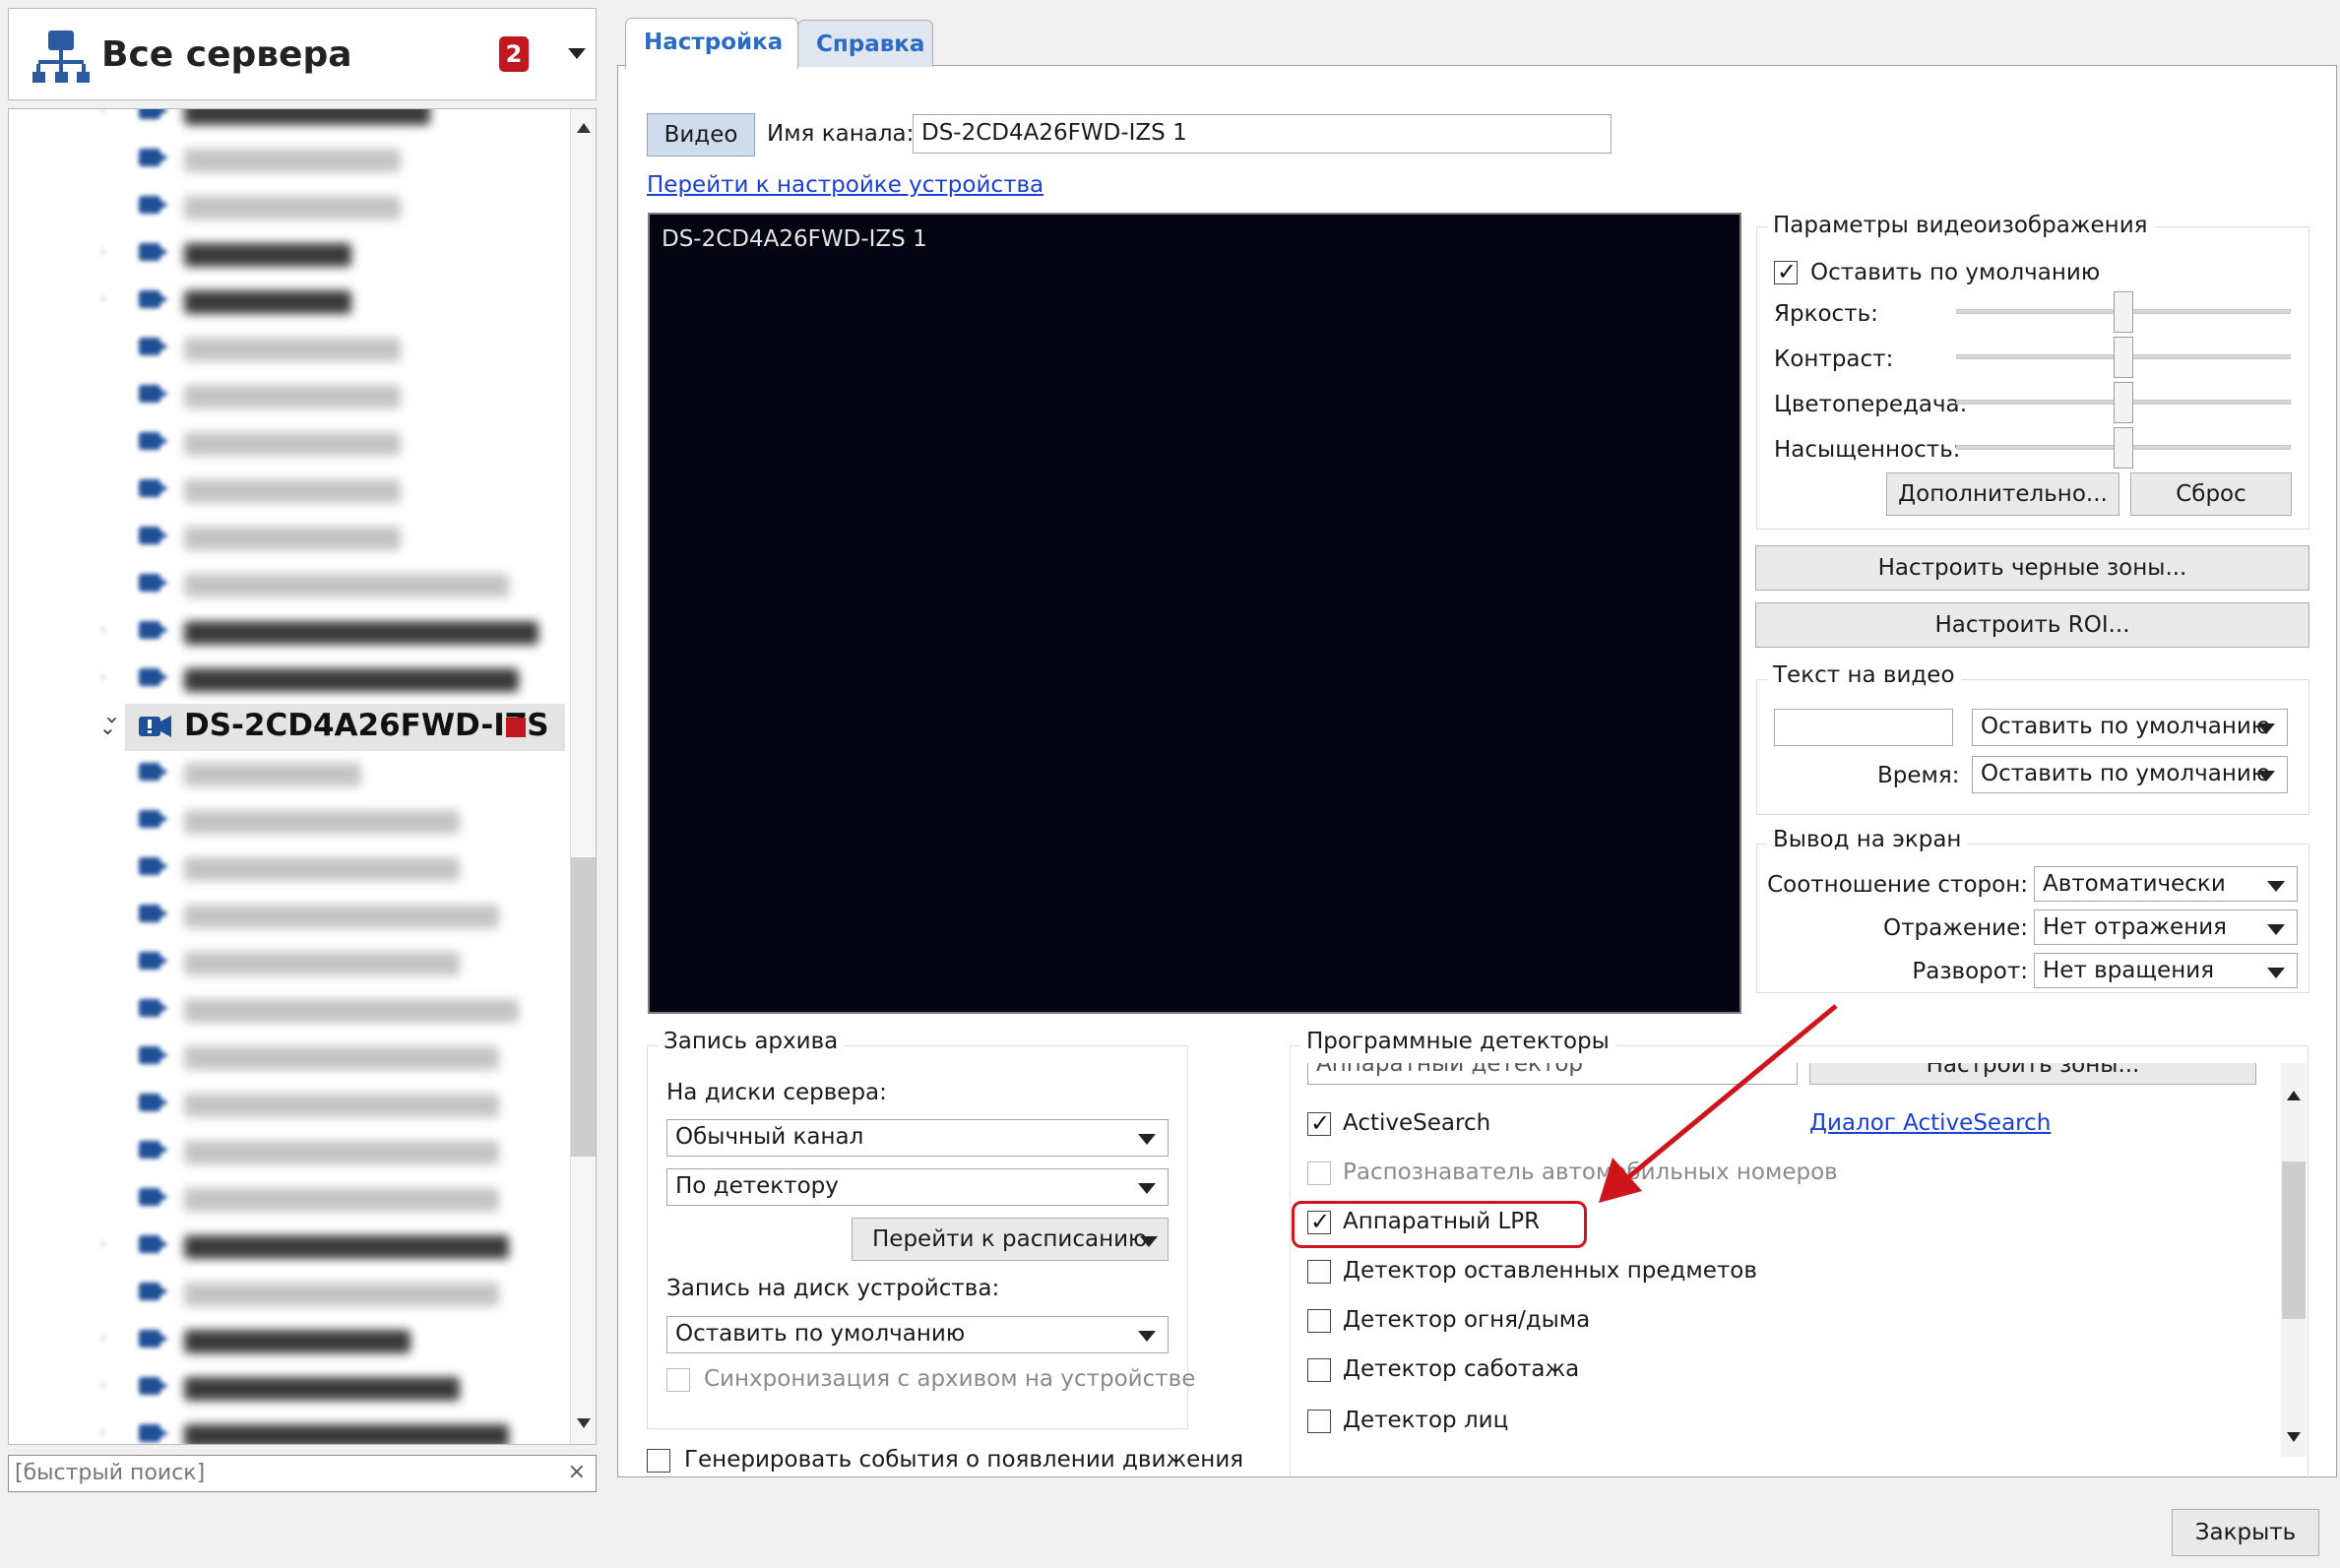  Describe the element at coordinates (917, 1334) in the screenshot. I see `device-record-select: Оставить по умолчанию` at that location.